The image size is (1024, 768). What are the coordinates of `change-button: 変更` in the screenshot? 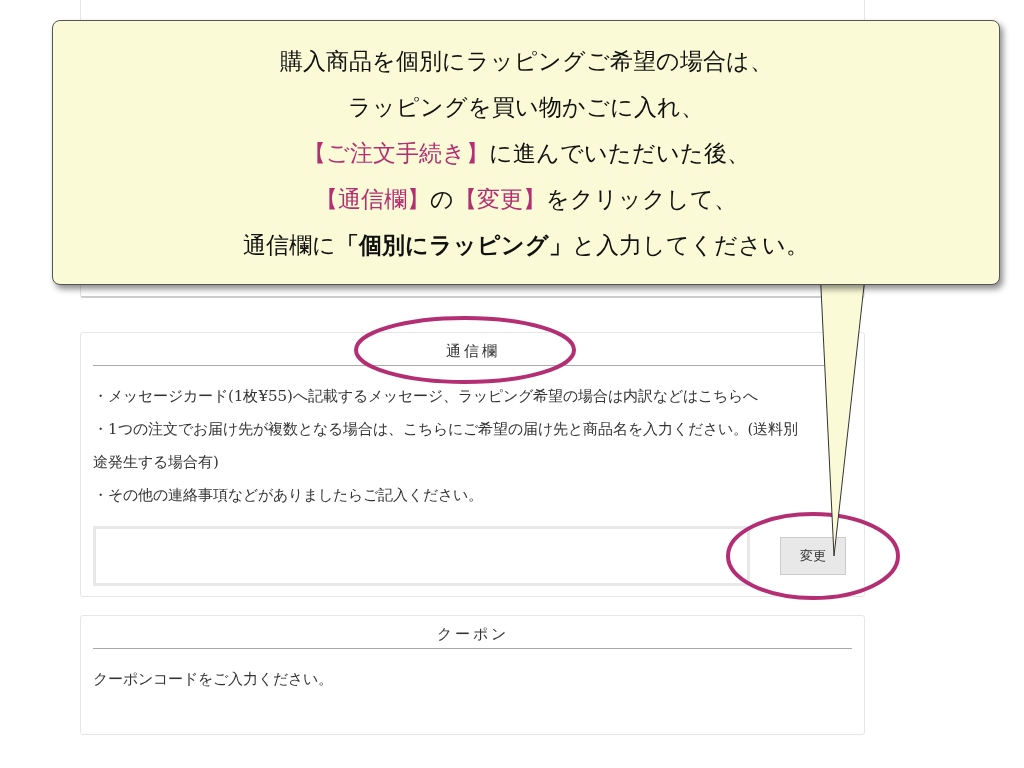 It's located at (813, 556).